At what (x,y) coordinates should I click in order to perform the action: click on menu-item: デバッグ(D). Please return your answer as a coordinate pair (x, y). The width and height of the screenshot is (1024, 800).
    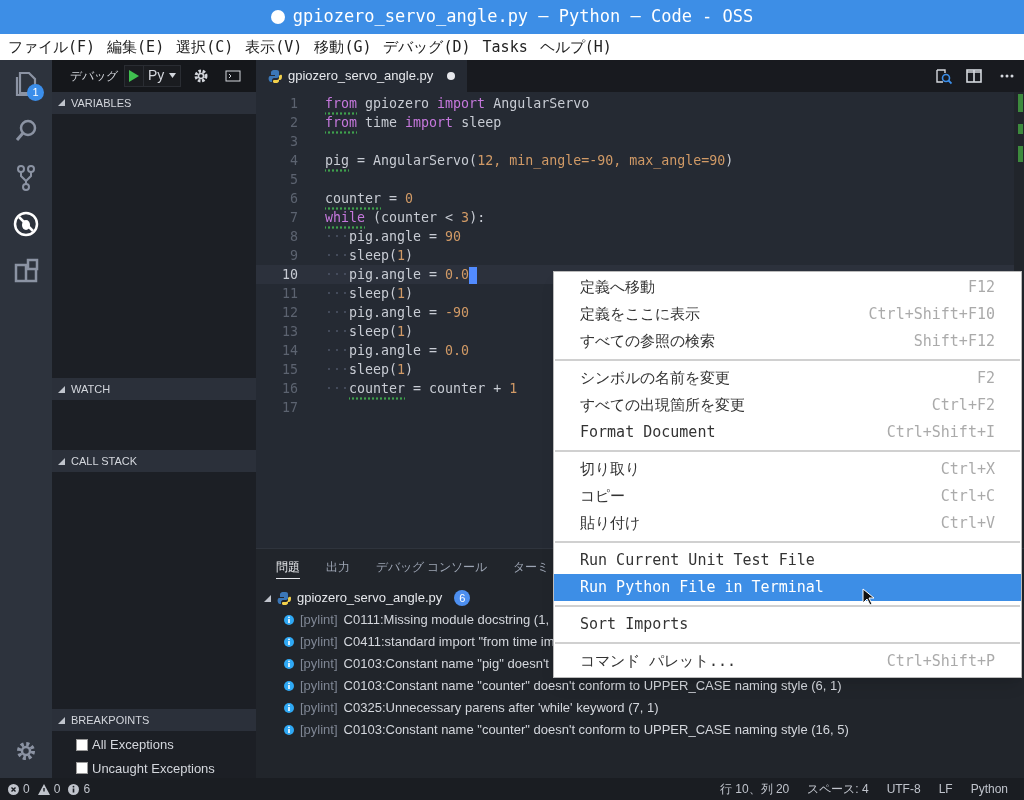
    Looking at the image, I should click on (427, 47).